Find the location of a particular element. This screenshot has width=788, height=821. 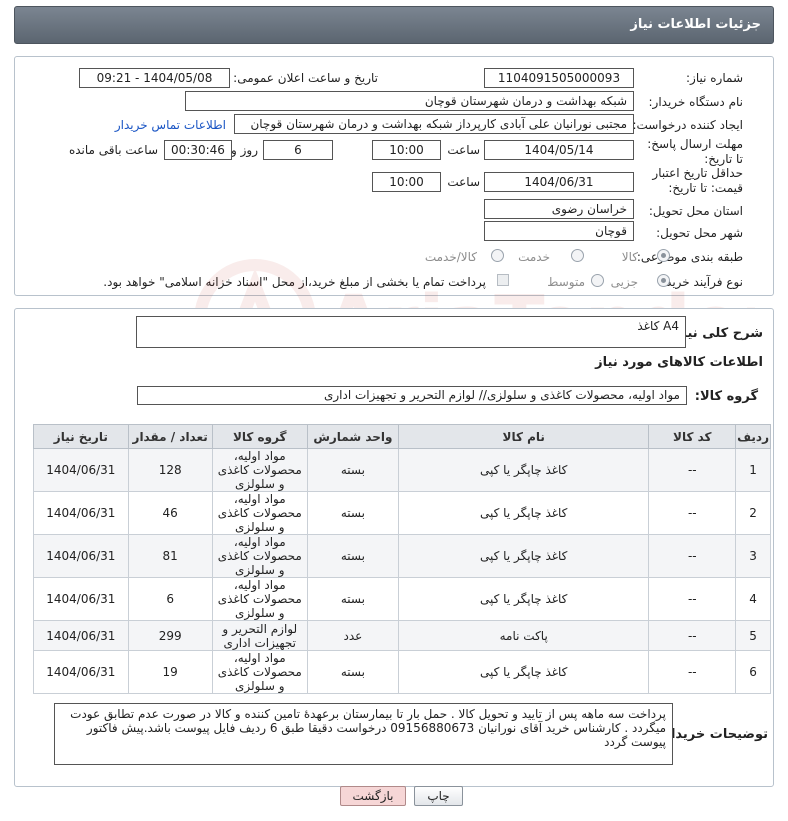

buyer-notes-label: توضیحات خریدار: is located at coordinates (713, 734).